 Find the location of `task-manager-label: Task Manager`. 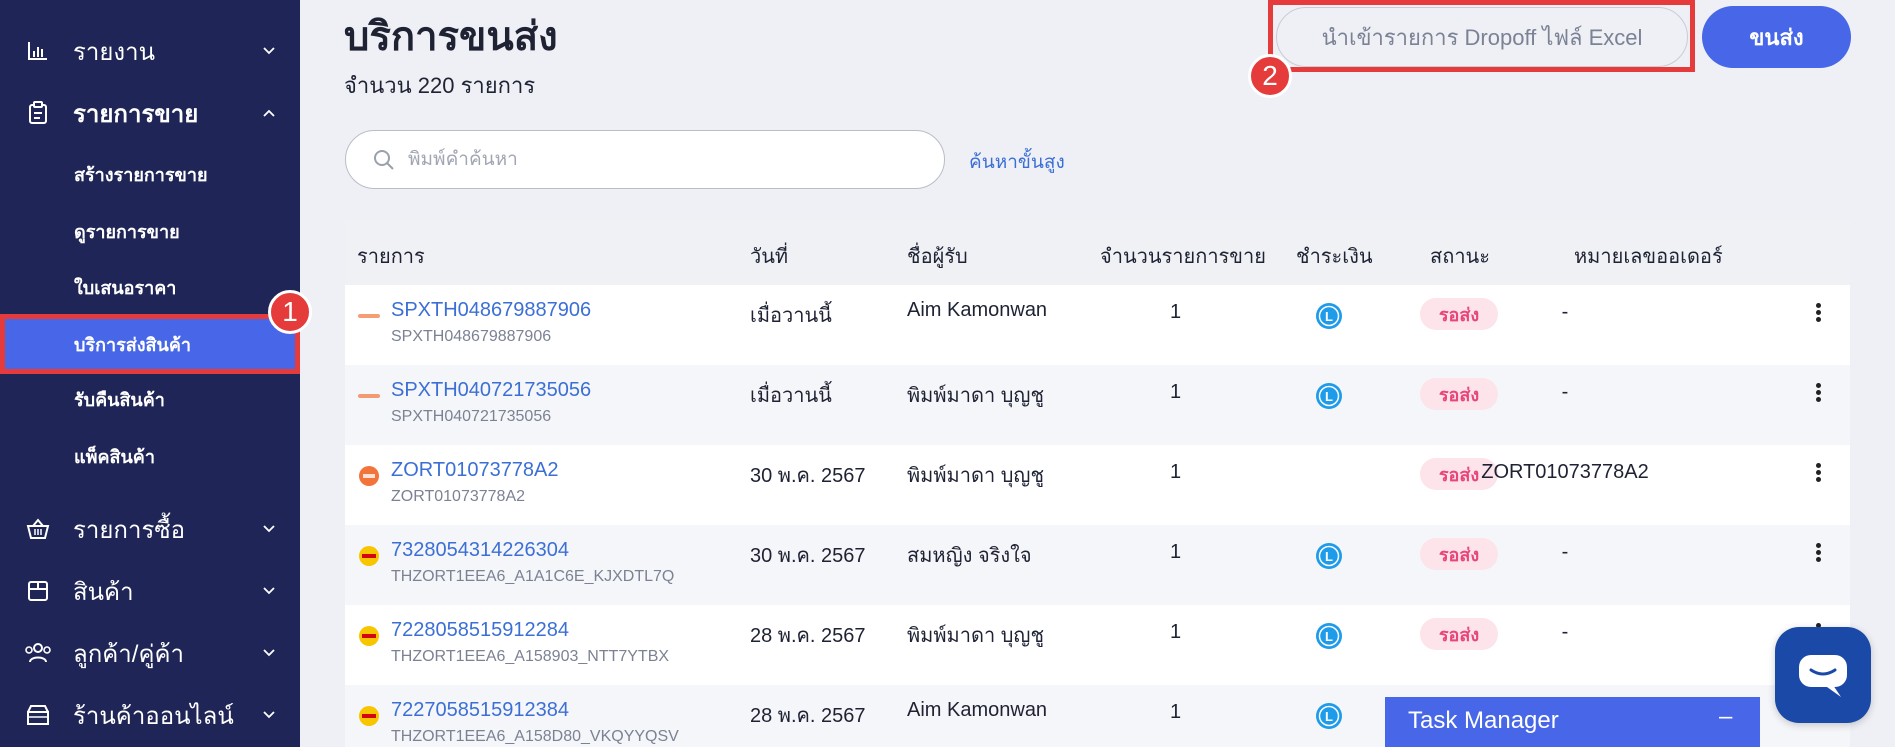

task-manager-label: Task Manager is located at coordinates (1483, 720).